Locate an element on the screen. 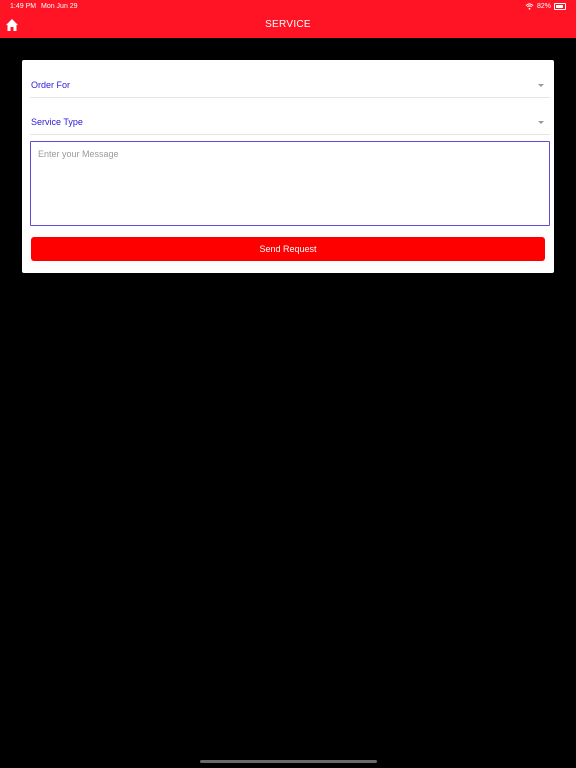 Image resolution: width=576 pixels, height=768 pixels. battery-icon is located at coordinates (560, 6).